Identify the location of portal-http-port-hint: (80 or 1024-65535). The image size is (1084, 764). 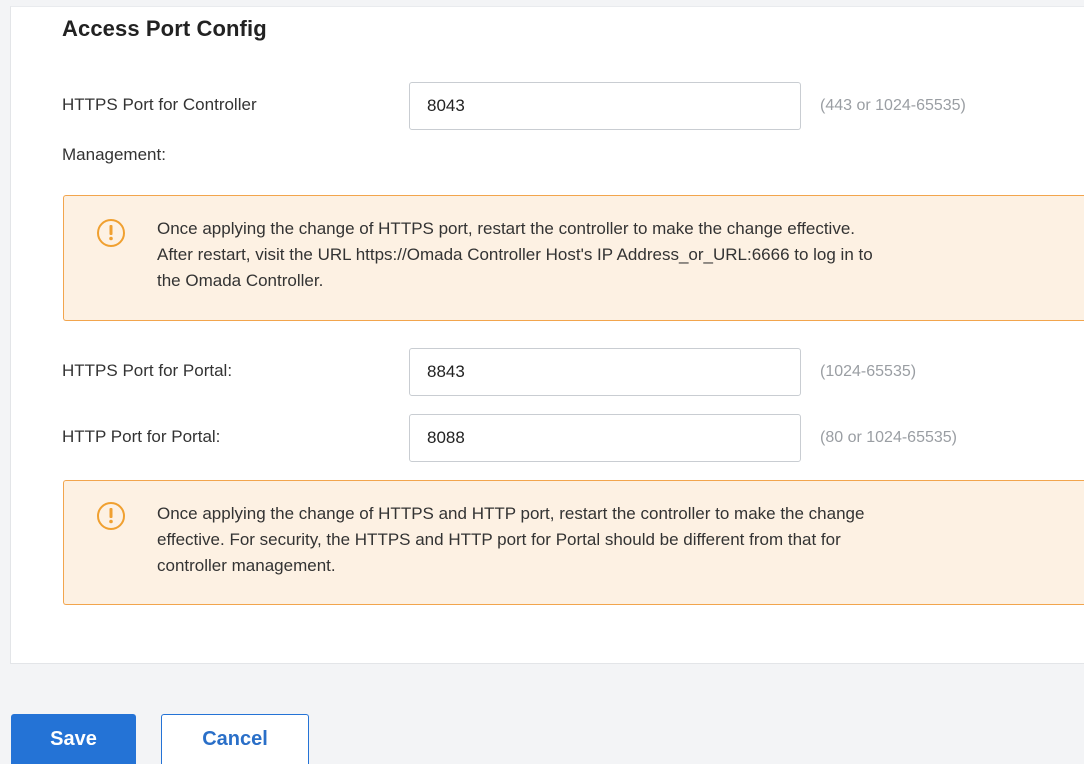
(888, 437).